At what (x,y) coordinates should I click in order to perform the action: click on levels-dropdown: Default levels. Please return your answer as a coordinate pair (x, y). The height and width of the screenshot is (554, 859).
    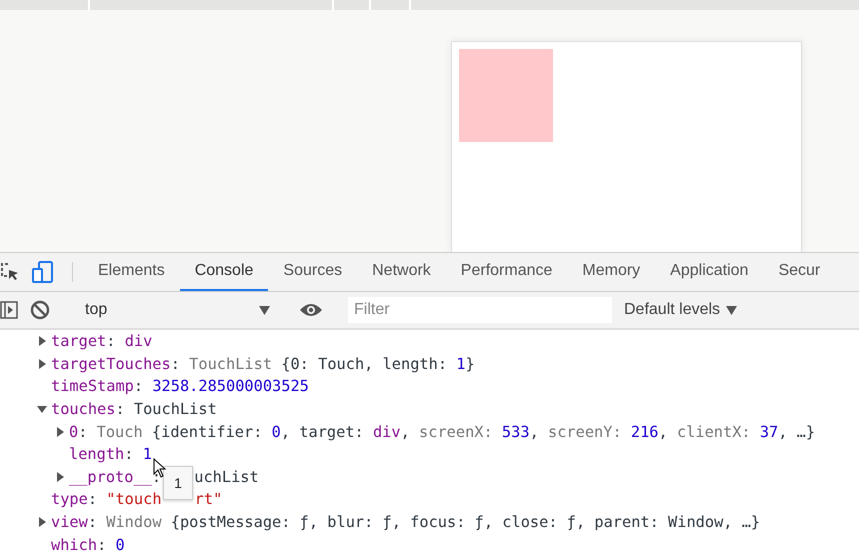
    Looking at the image, I should click on (681, 310).